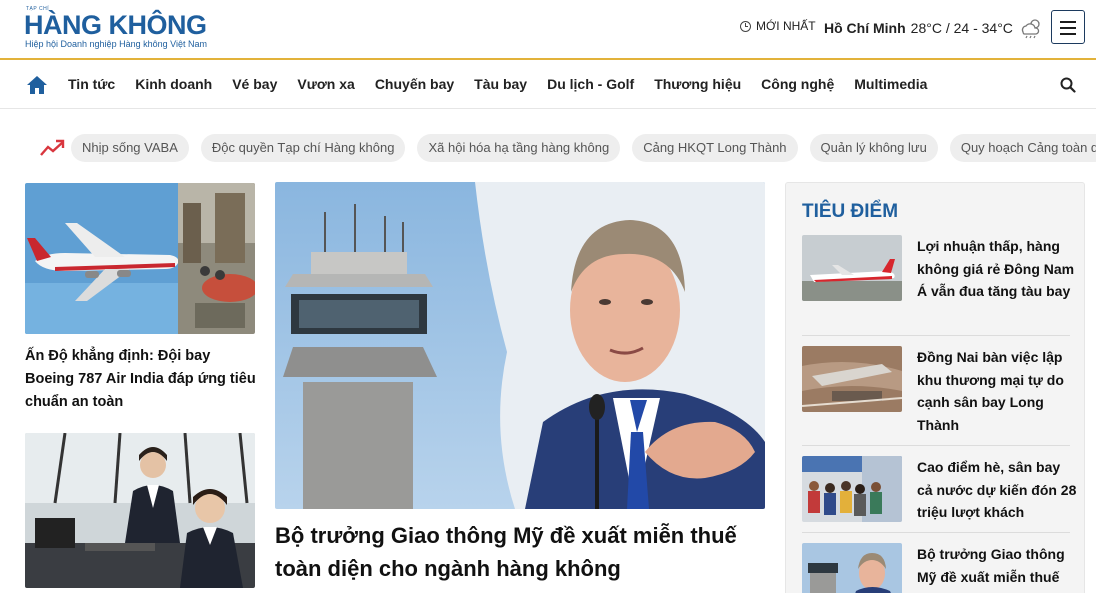 Image resolution: width=1096 pixels, height=593 pixels. I want to click on weather-temp: 28°C / 24 - 34°C, so click(961, 28).